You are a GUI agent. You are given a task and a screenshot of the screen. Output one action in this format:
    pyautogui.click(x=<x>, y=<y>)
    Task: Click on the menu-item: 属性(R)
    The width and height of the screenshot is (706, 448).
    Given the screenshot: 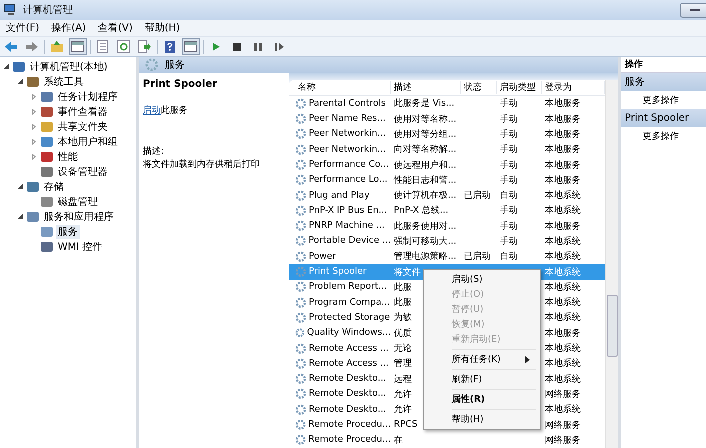 What is the action you would take?
    pyautogui.click(x=482, y=400)
    